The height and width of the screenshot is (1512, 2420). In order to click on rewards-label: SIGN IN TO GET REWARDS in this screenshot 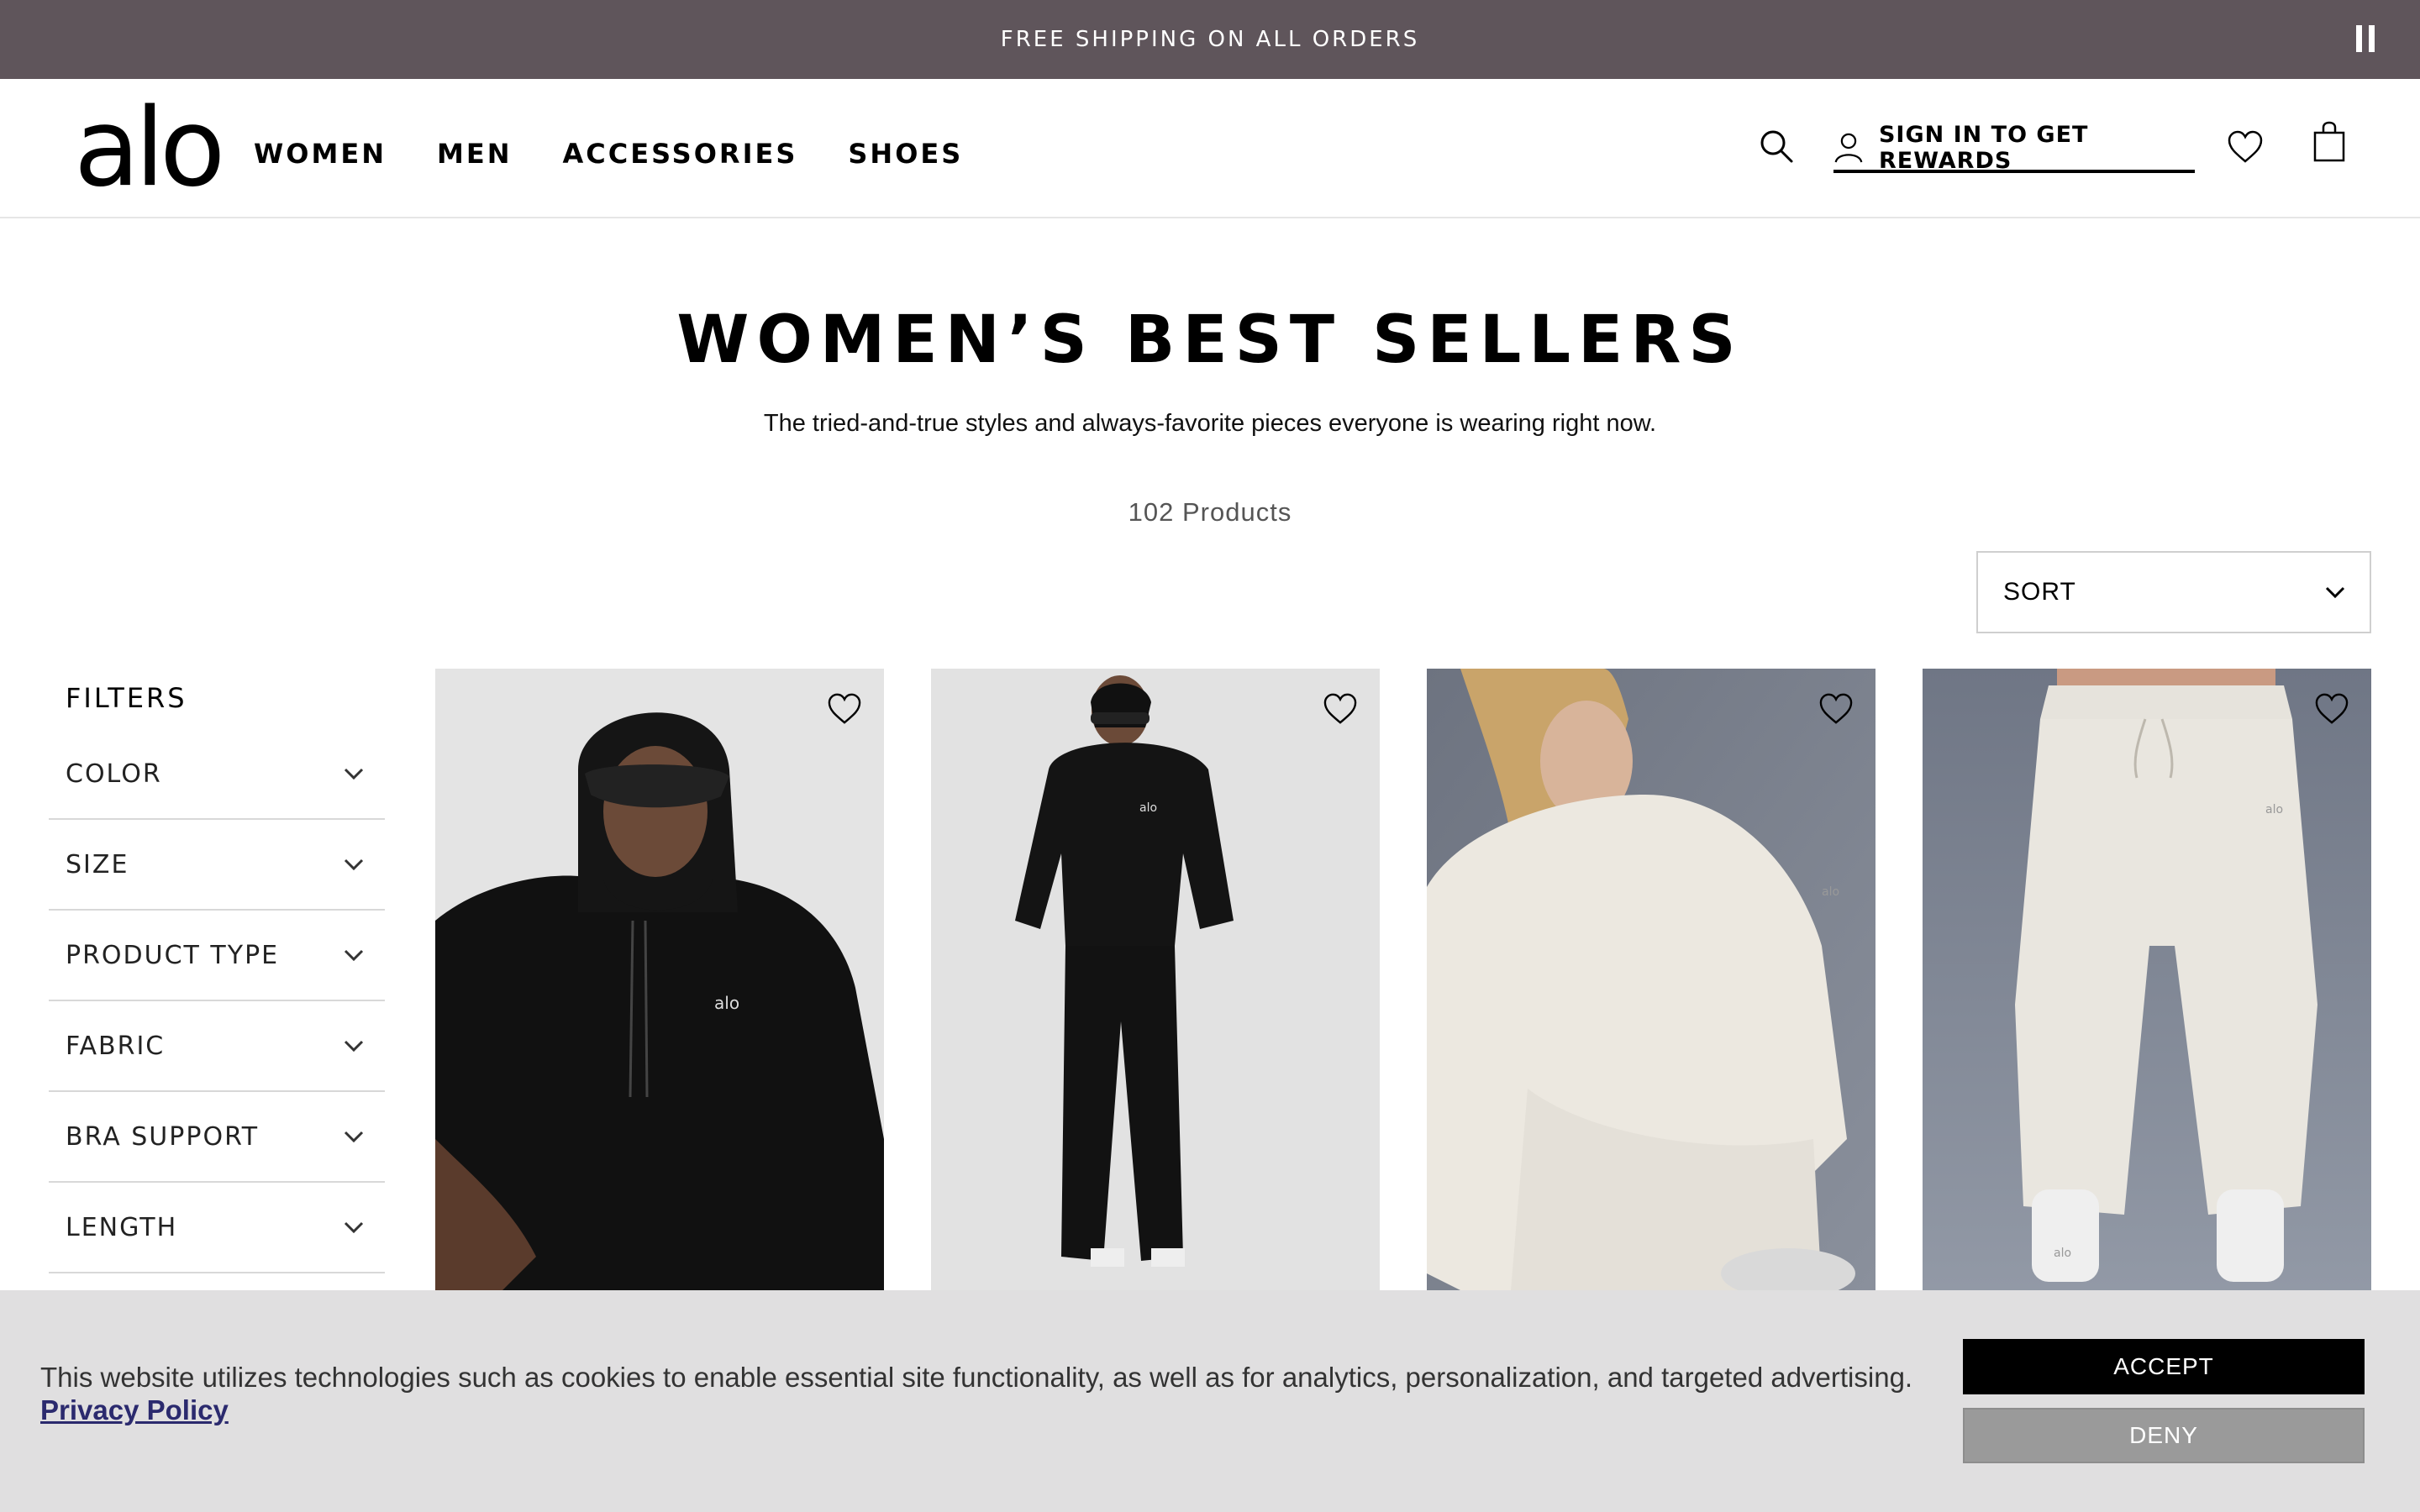, I will do `click(1983, 148)`.